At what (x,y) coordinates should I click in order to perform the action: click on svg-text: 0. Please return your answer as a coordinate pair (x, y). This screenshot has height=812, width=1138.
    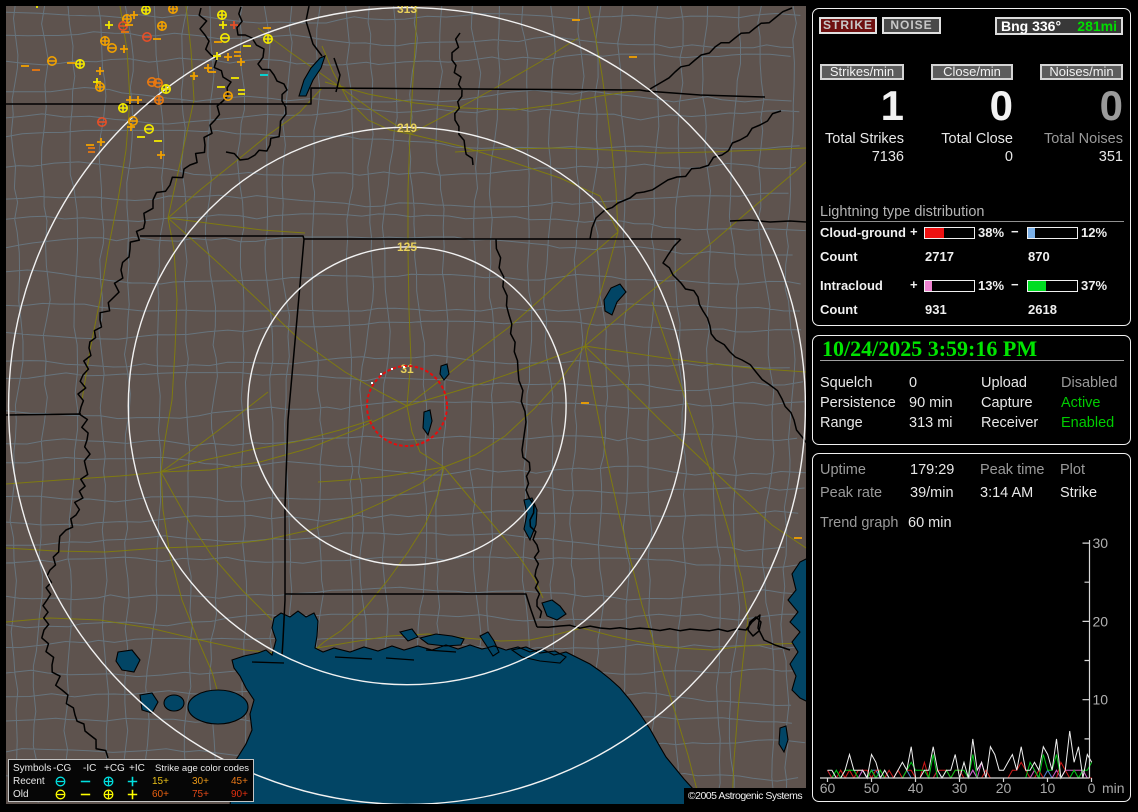
    Looking at the image, I should click on (1092, 788).